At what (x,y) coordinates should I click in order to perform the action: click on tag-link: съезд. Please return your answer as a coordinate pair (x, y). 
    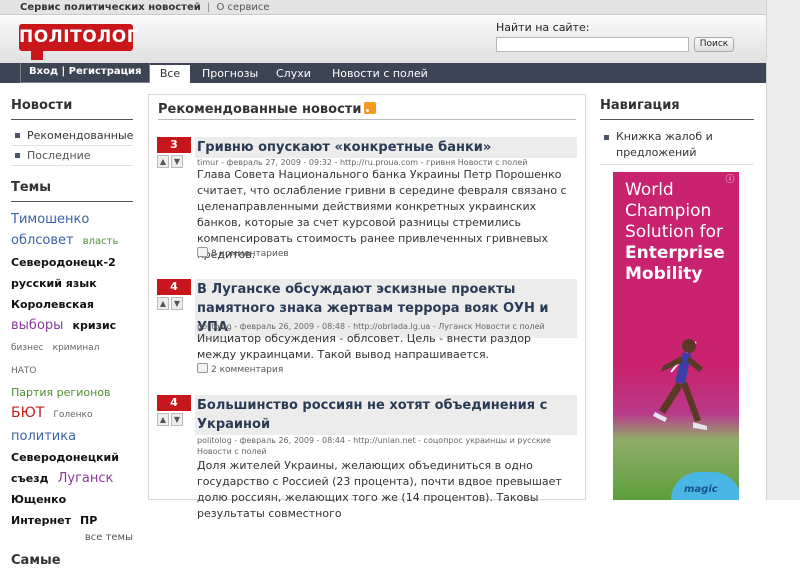
    Looking at the image, I should click on (30, 478).